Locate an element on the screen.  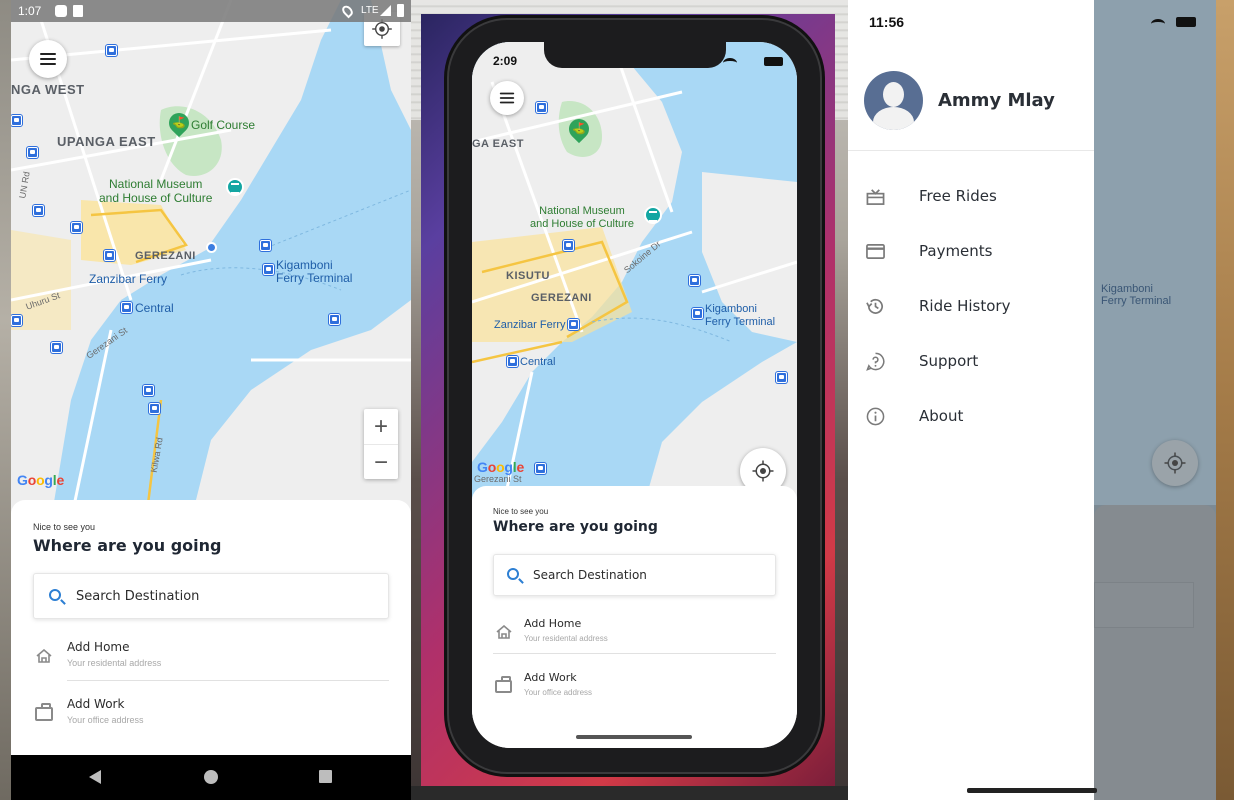
menu-item-ride-history: Ride History is located at coordinates (971, 307).